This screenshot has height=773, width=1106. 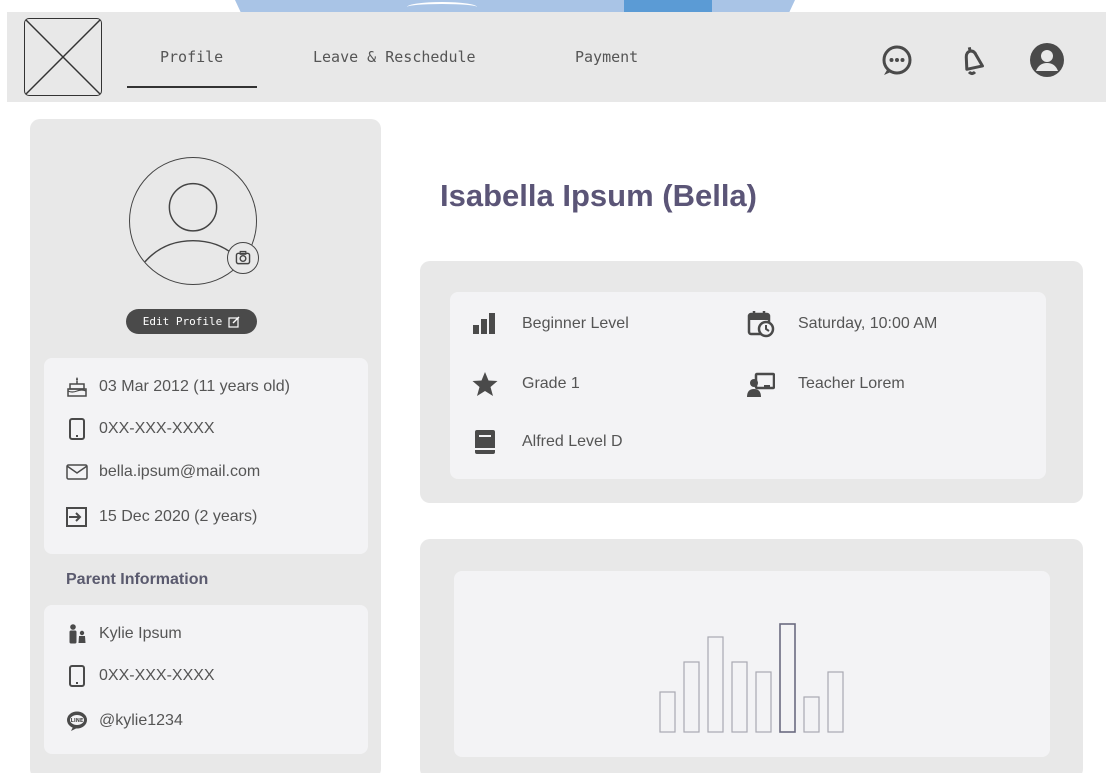 I want to click on mail-icon, so click(x=77, y=472).